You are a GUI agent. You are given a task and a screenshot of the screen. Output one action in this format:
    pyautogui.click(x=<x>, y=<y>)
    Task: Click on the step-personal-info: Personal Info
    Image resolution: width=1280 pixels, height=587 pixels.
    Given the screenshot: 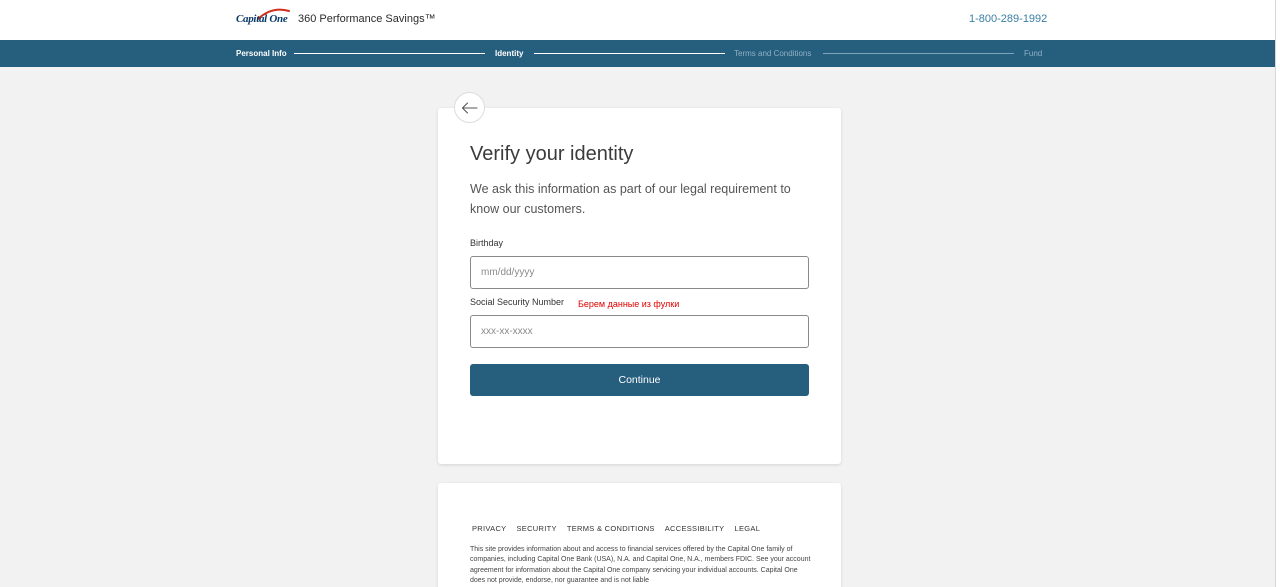 What is the action you would take?
    pyautogui.click(x=261, y=53)
    